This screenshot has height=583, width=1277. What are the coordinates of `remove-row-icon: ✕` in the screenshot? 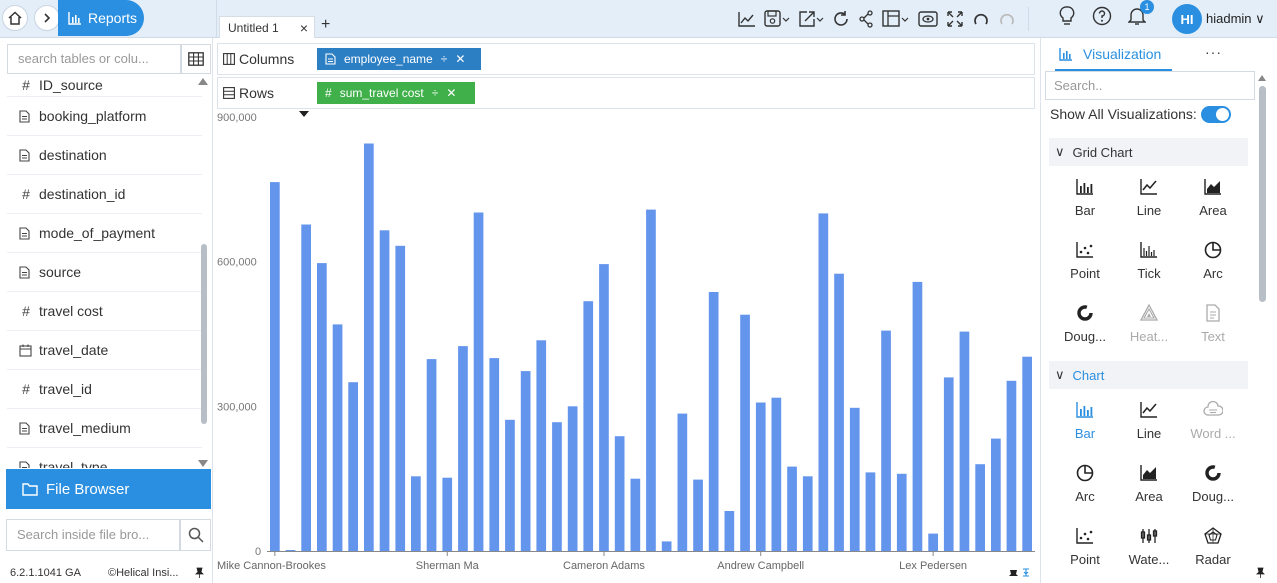 It's located at (451, 93).